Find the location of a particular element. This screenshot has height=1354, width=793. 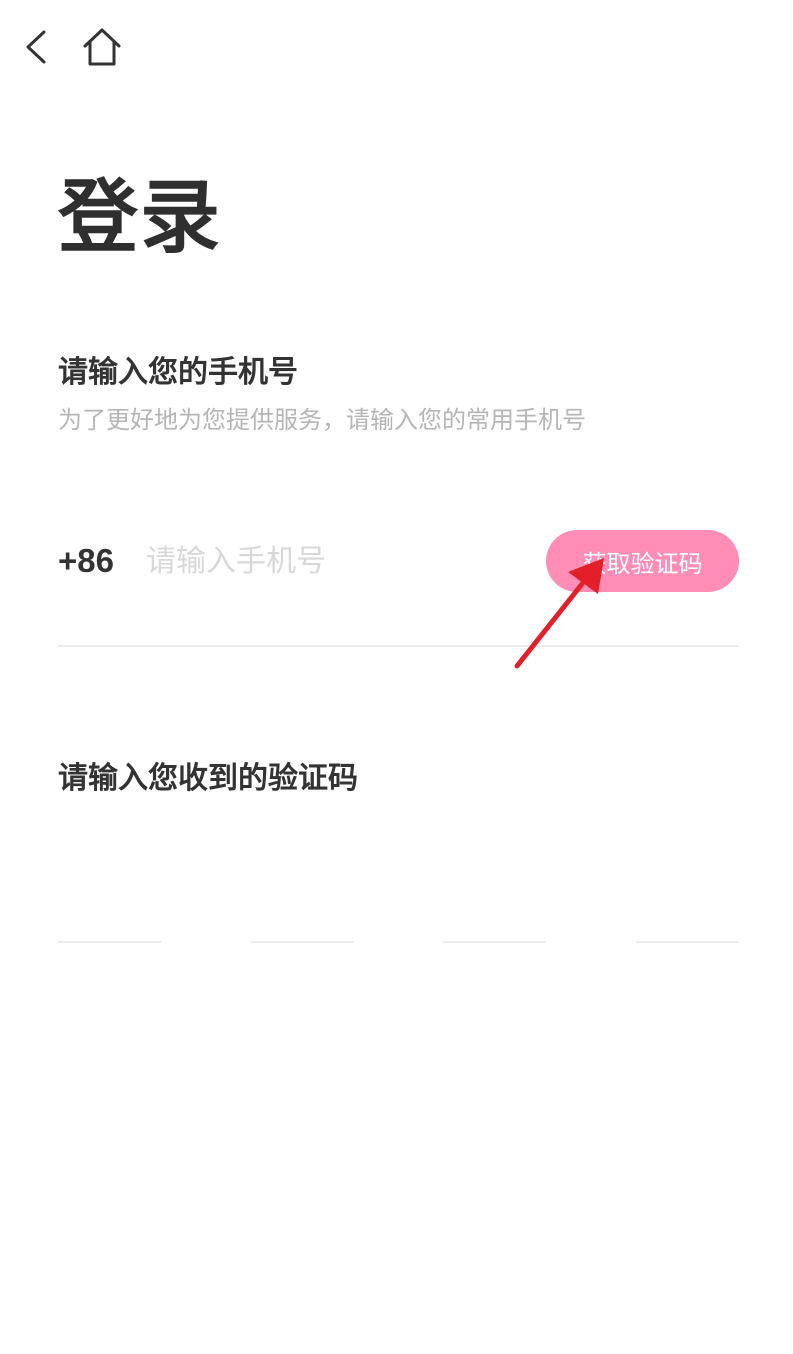

phone-input is located at coordinates (336, 561).